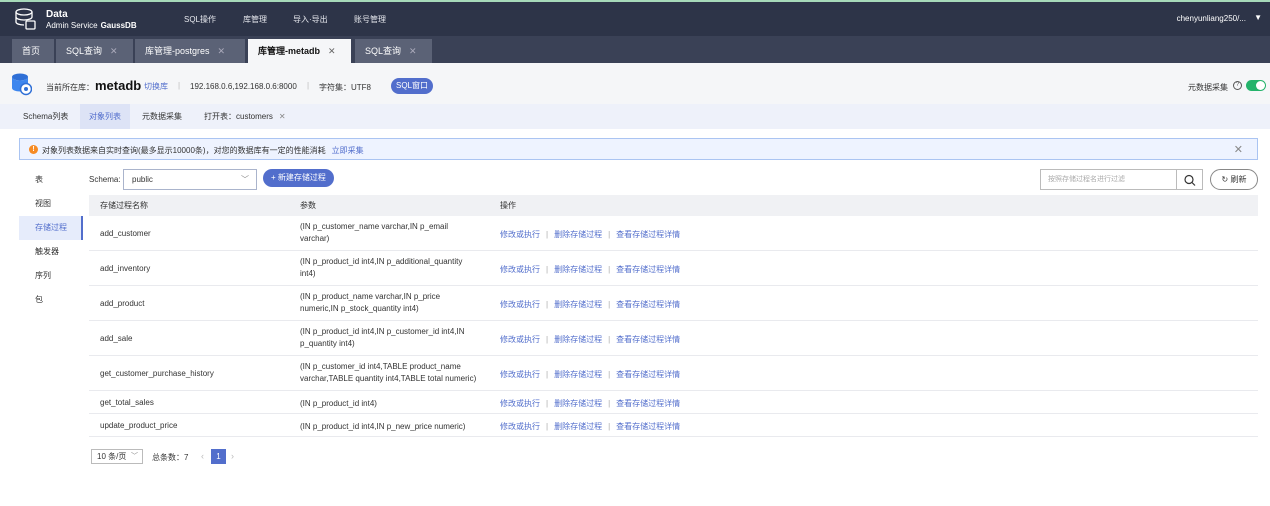 Image resolution: width=1270 pixels, height=506 pixels. Describe the element at coordinates (1258, 17) in the screenshot. I see `user-dropdown-icon: ▼` at that location.